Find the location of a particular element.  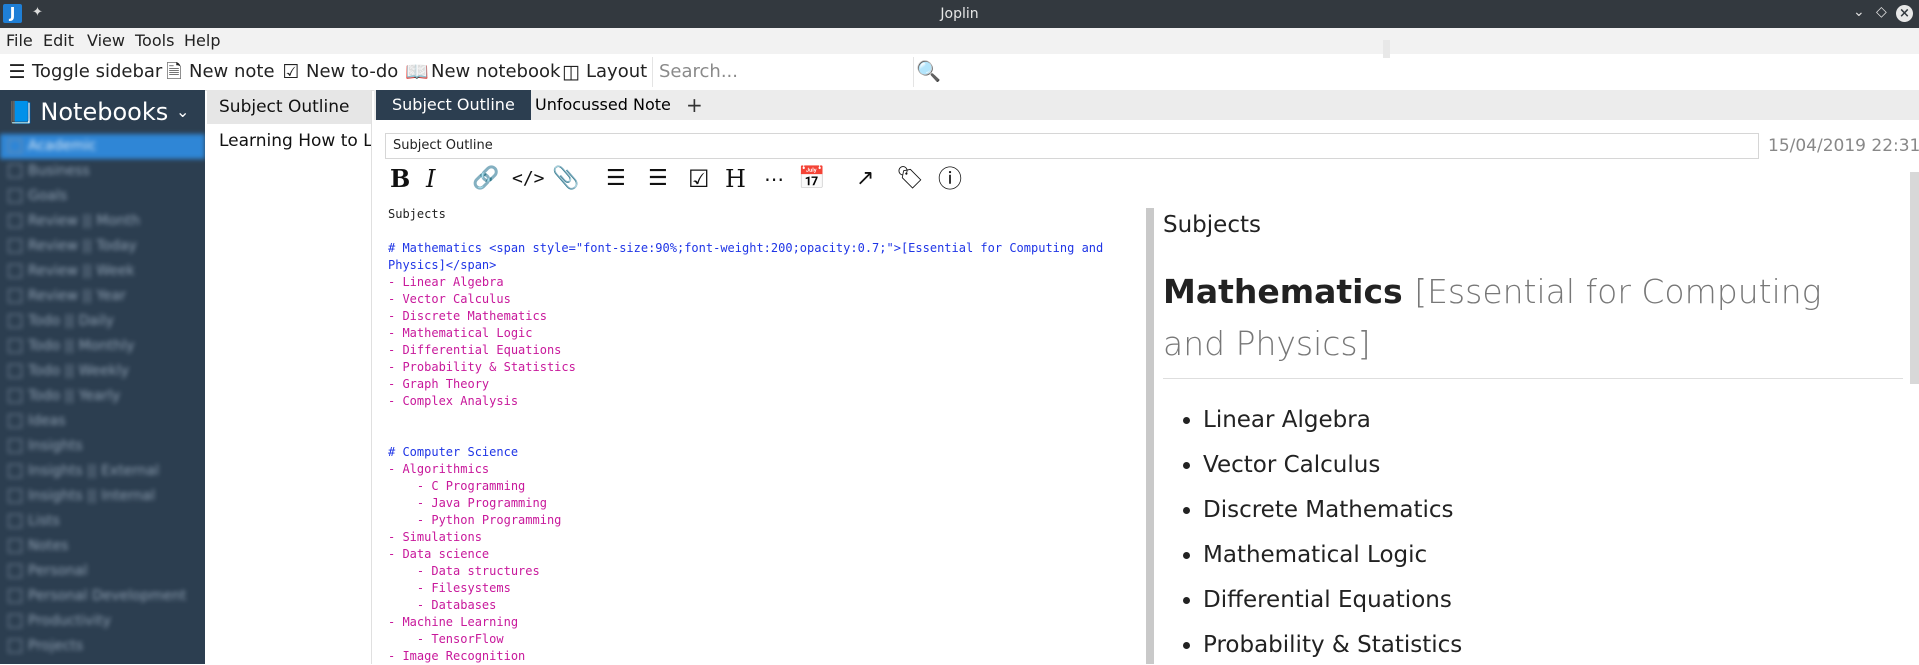

sidebar-notebook-item: Business is located at coordinates (102, 171).